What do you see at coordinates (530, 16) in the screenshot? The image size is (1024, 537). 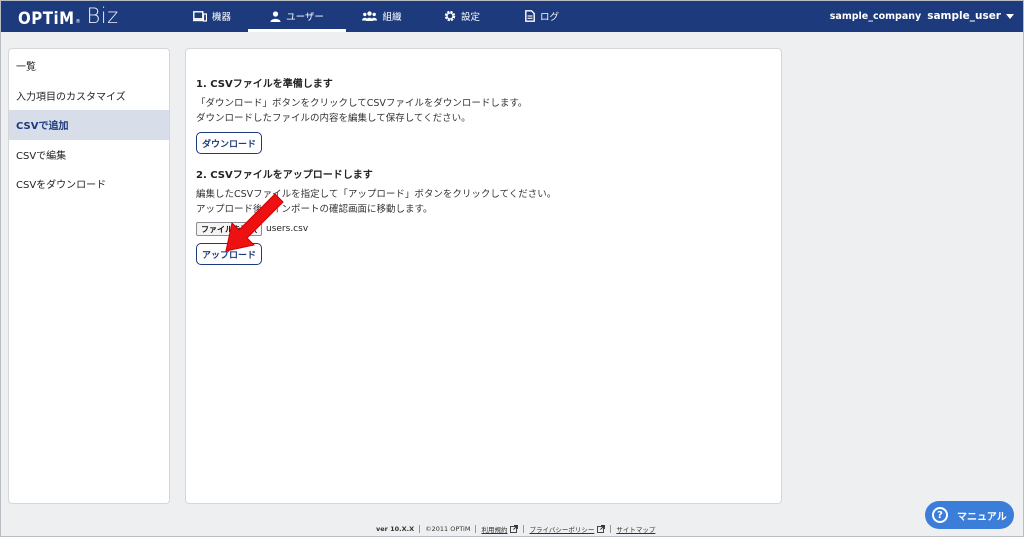 I see `document-icon` at bounding box center [530, 16].